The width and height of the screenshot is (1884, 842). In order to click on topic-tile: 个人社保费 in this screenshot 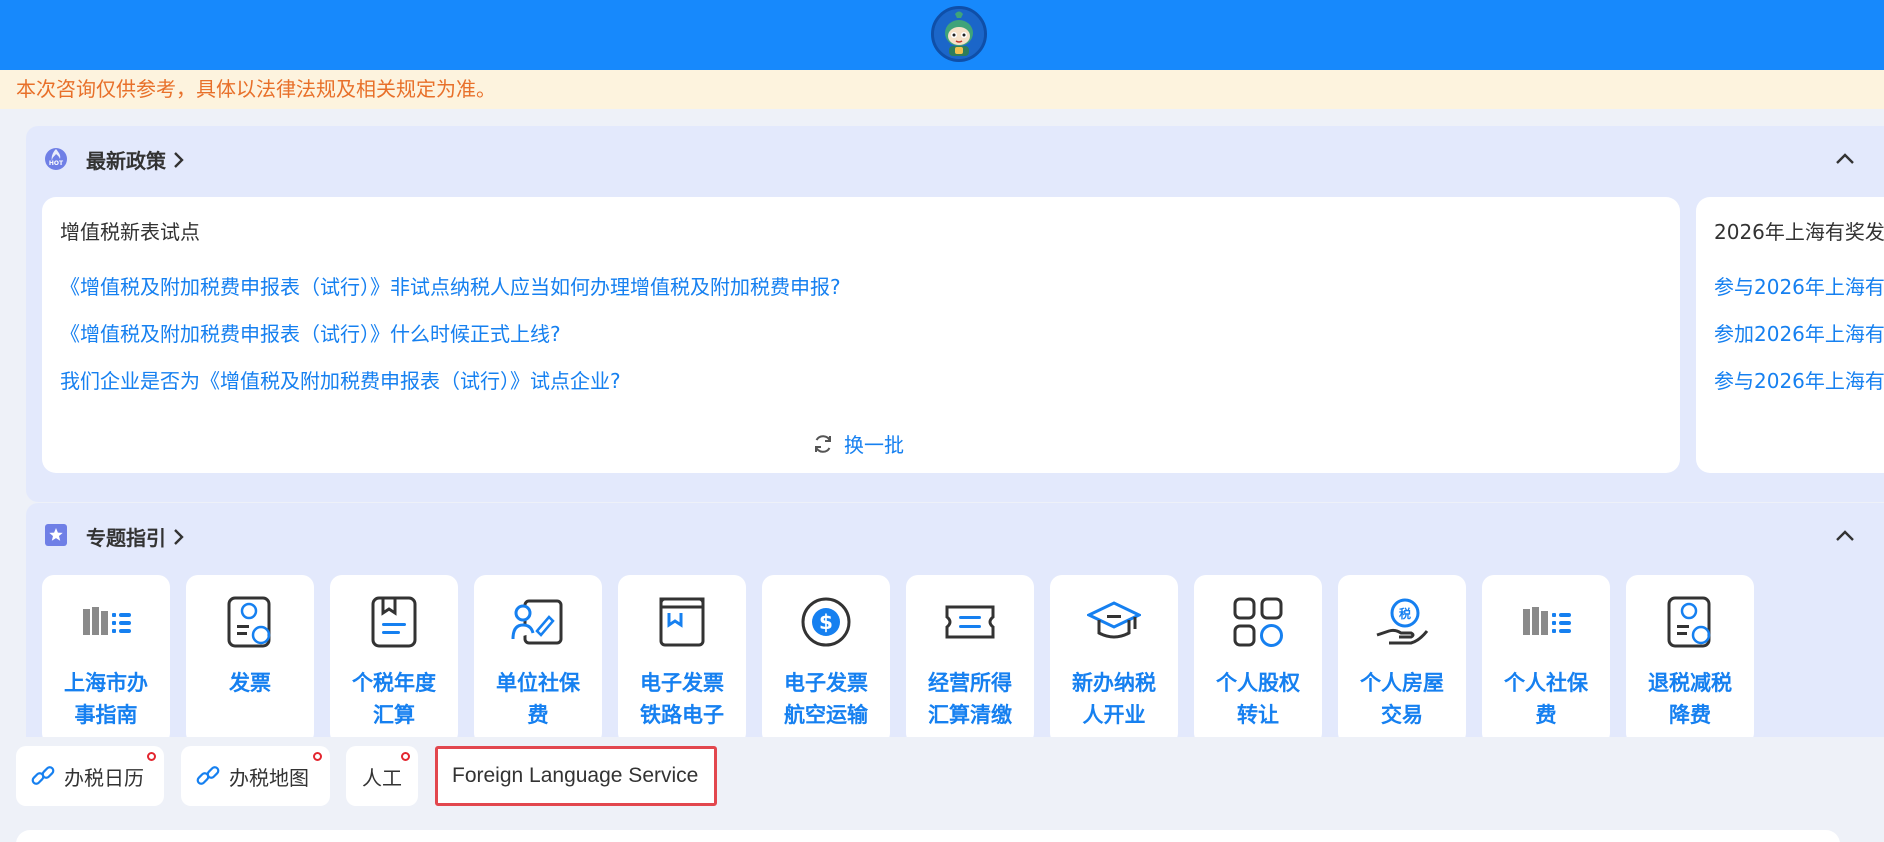, I will do `click(1546, 656)`.